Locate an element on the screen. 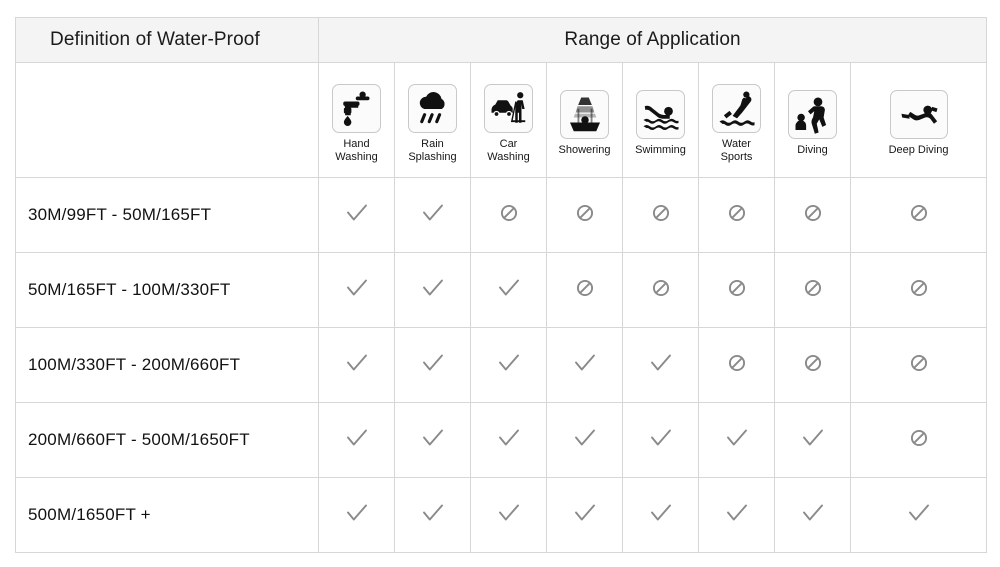  column-header-rain-splashing: Rain Splashing is located at coordinates (432, 120).